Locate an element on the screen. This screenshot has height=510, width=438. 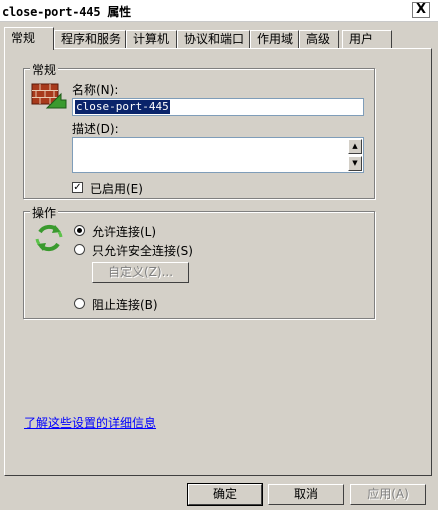
window-title: close-port-445 属性 is located at coordinates (66, 12).